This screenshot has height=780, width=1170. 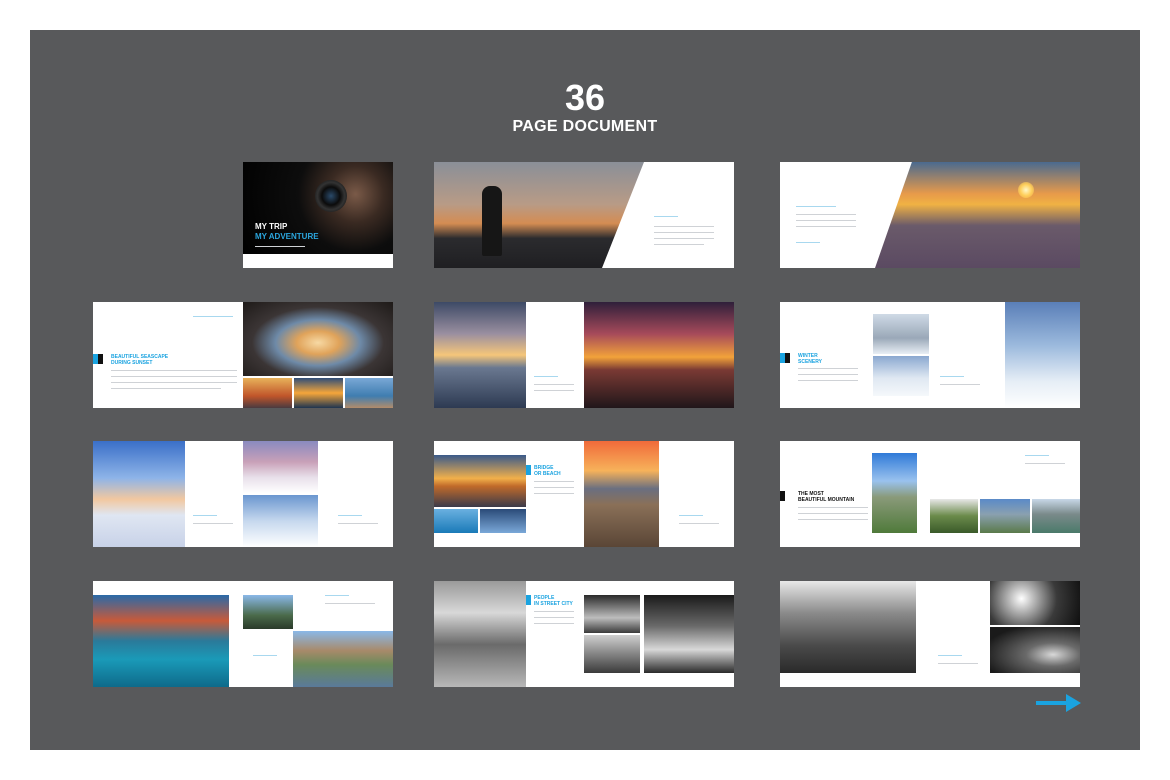 What do you see at coordinates (161, 641) in the screenshot?
I see `lake-reflection-photo` at bounding box center [161, 641].